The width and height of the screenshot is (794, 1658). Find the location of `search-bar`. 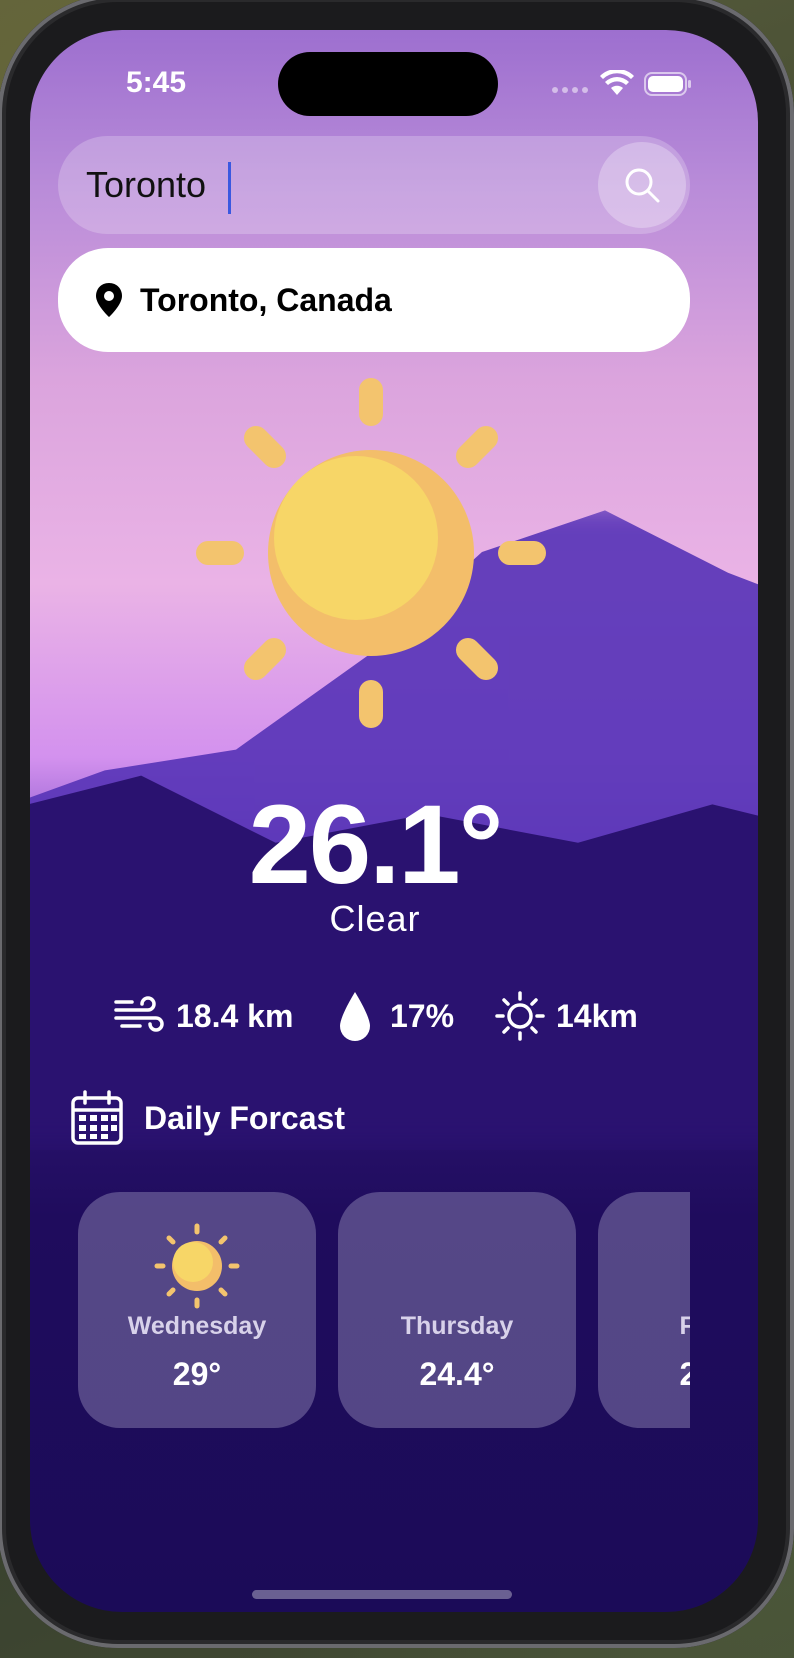

search-bar is located at coordinates (374, 185).